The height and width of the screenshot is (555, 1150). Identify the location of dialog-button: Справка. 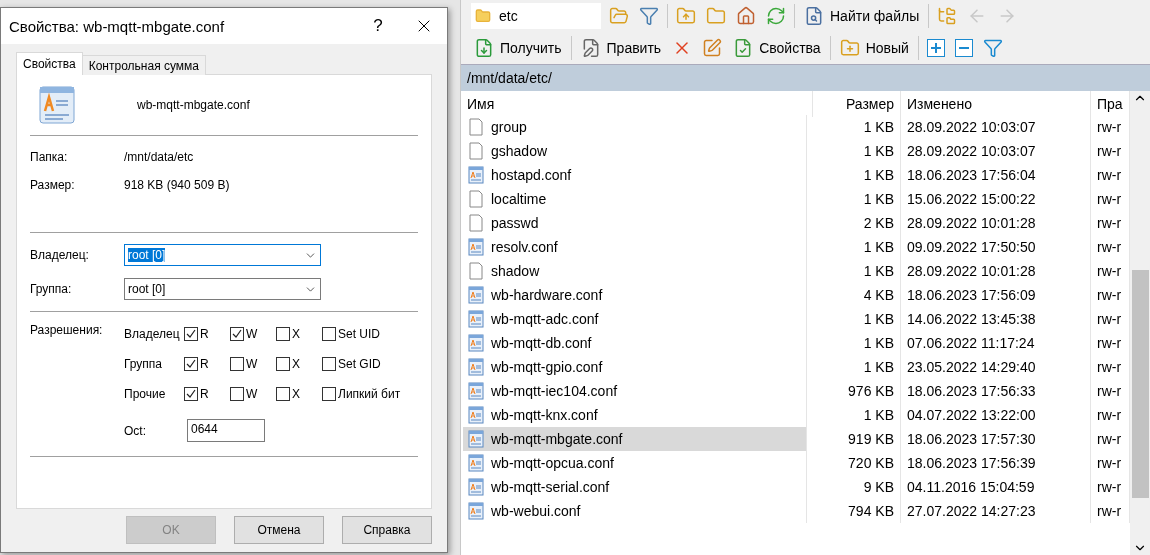
(387, 530).